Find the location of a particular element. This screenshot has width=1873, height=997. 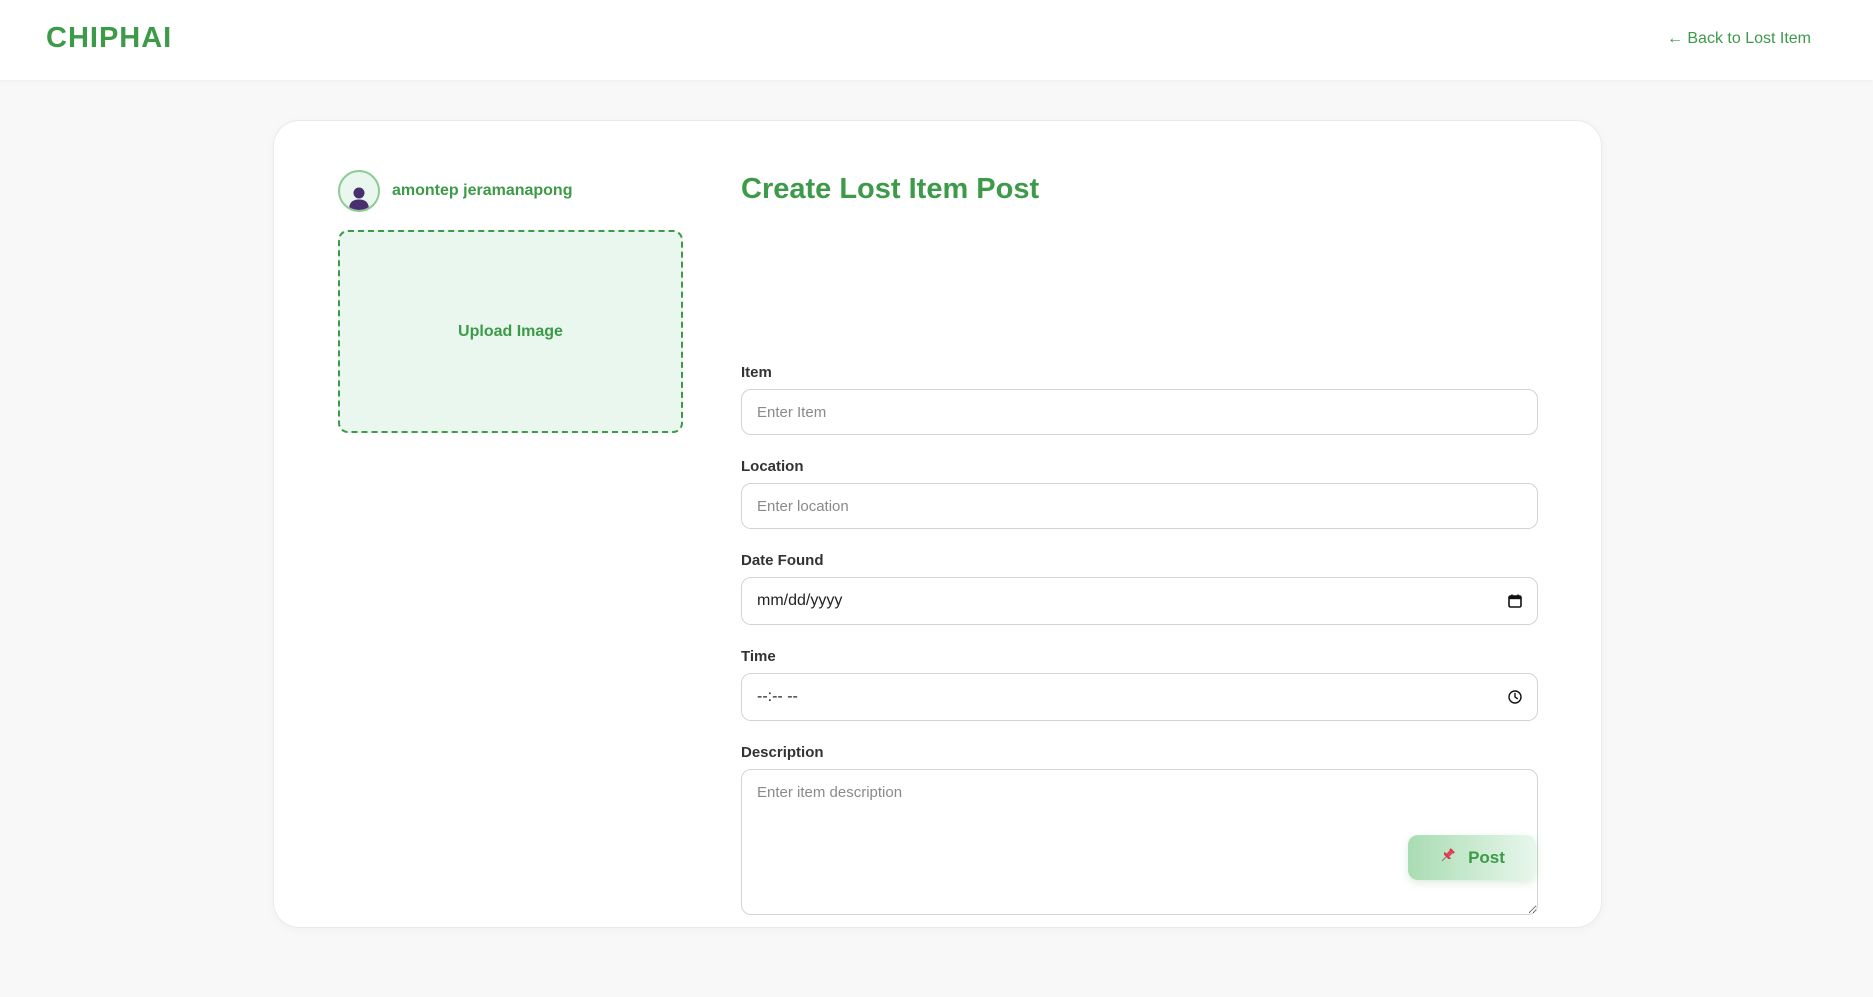

date-found-input: mm/dd/yyyy is located at coordinates (1139, 601).